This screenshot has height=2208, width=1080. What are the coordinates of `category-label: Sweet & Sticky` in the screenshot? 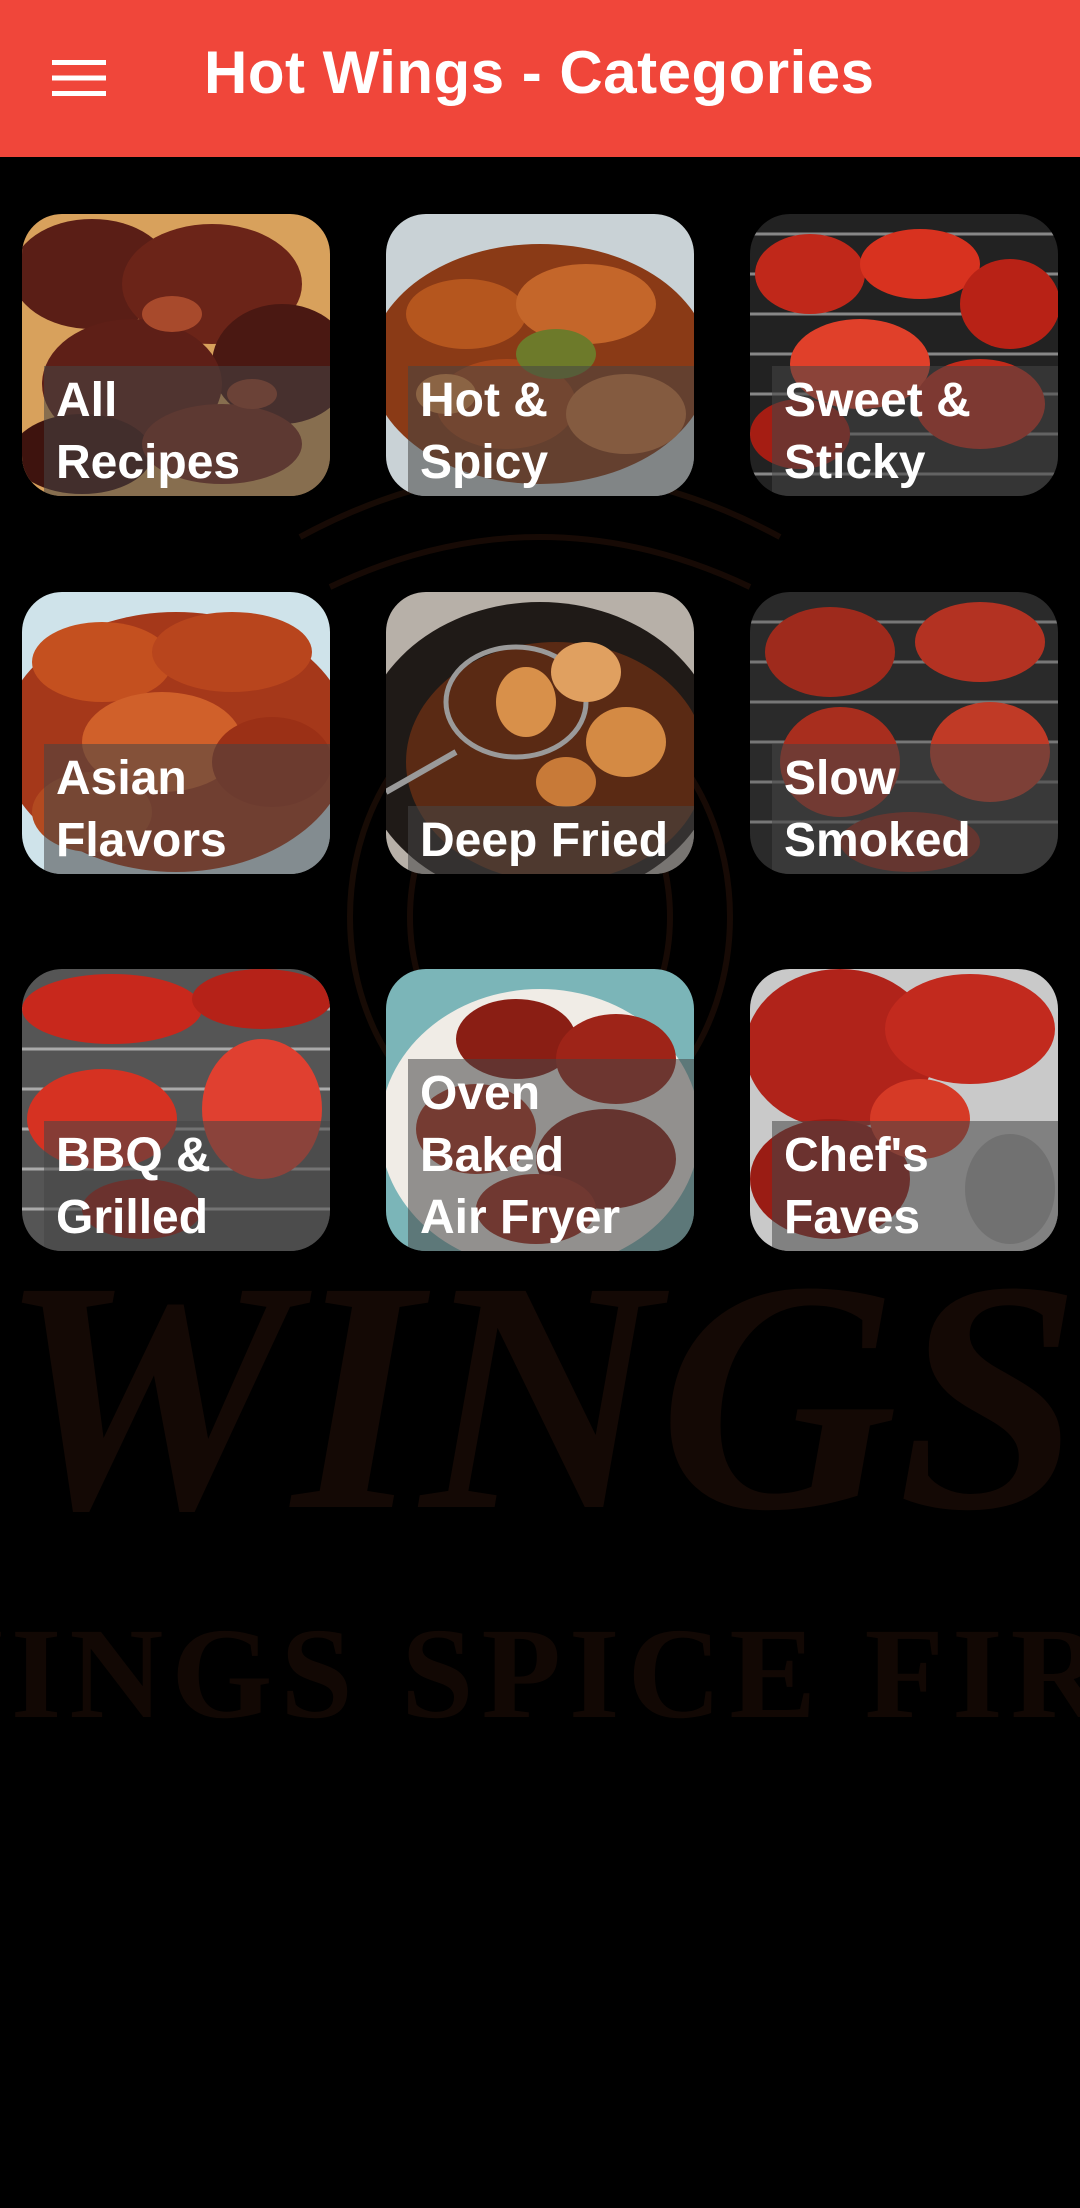 It's located at (877, 431).